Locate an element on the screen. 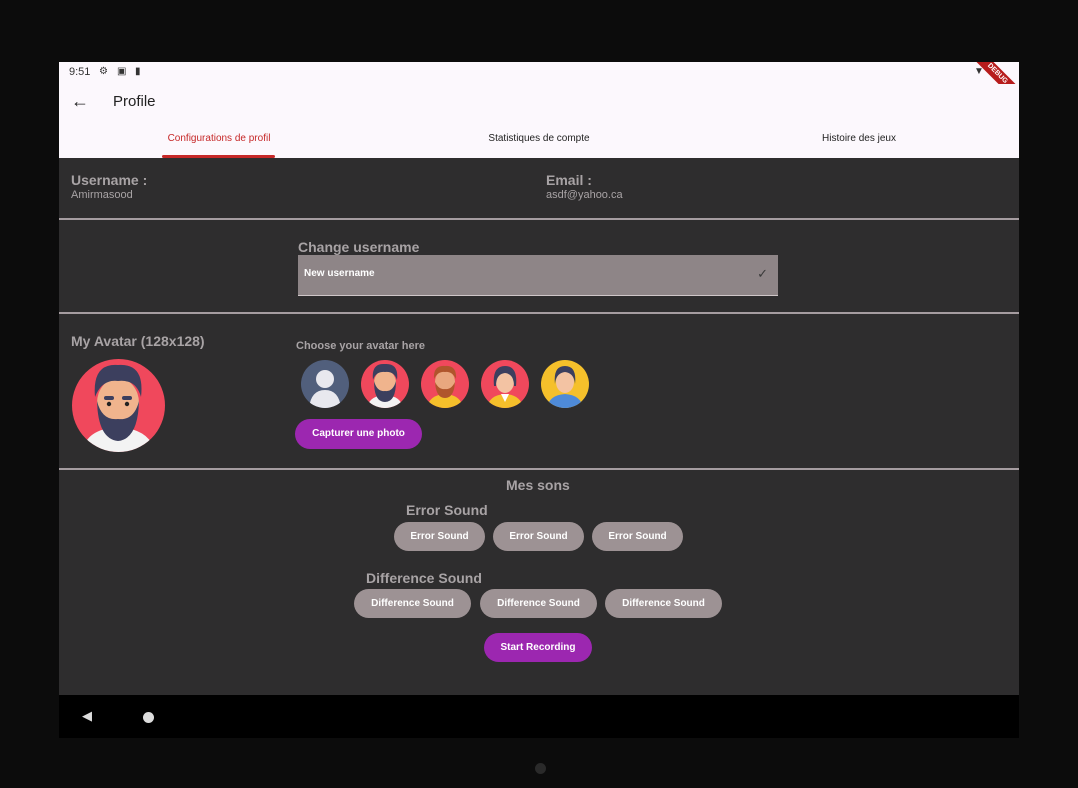 The width and height of the screenshot is (1078, 788). username-value: Amirmasood is located at coordinates (102, 195).